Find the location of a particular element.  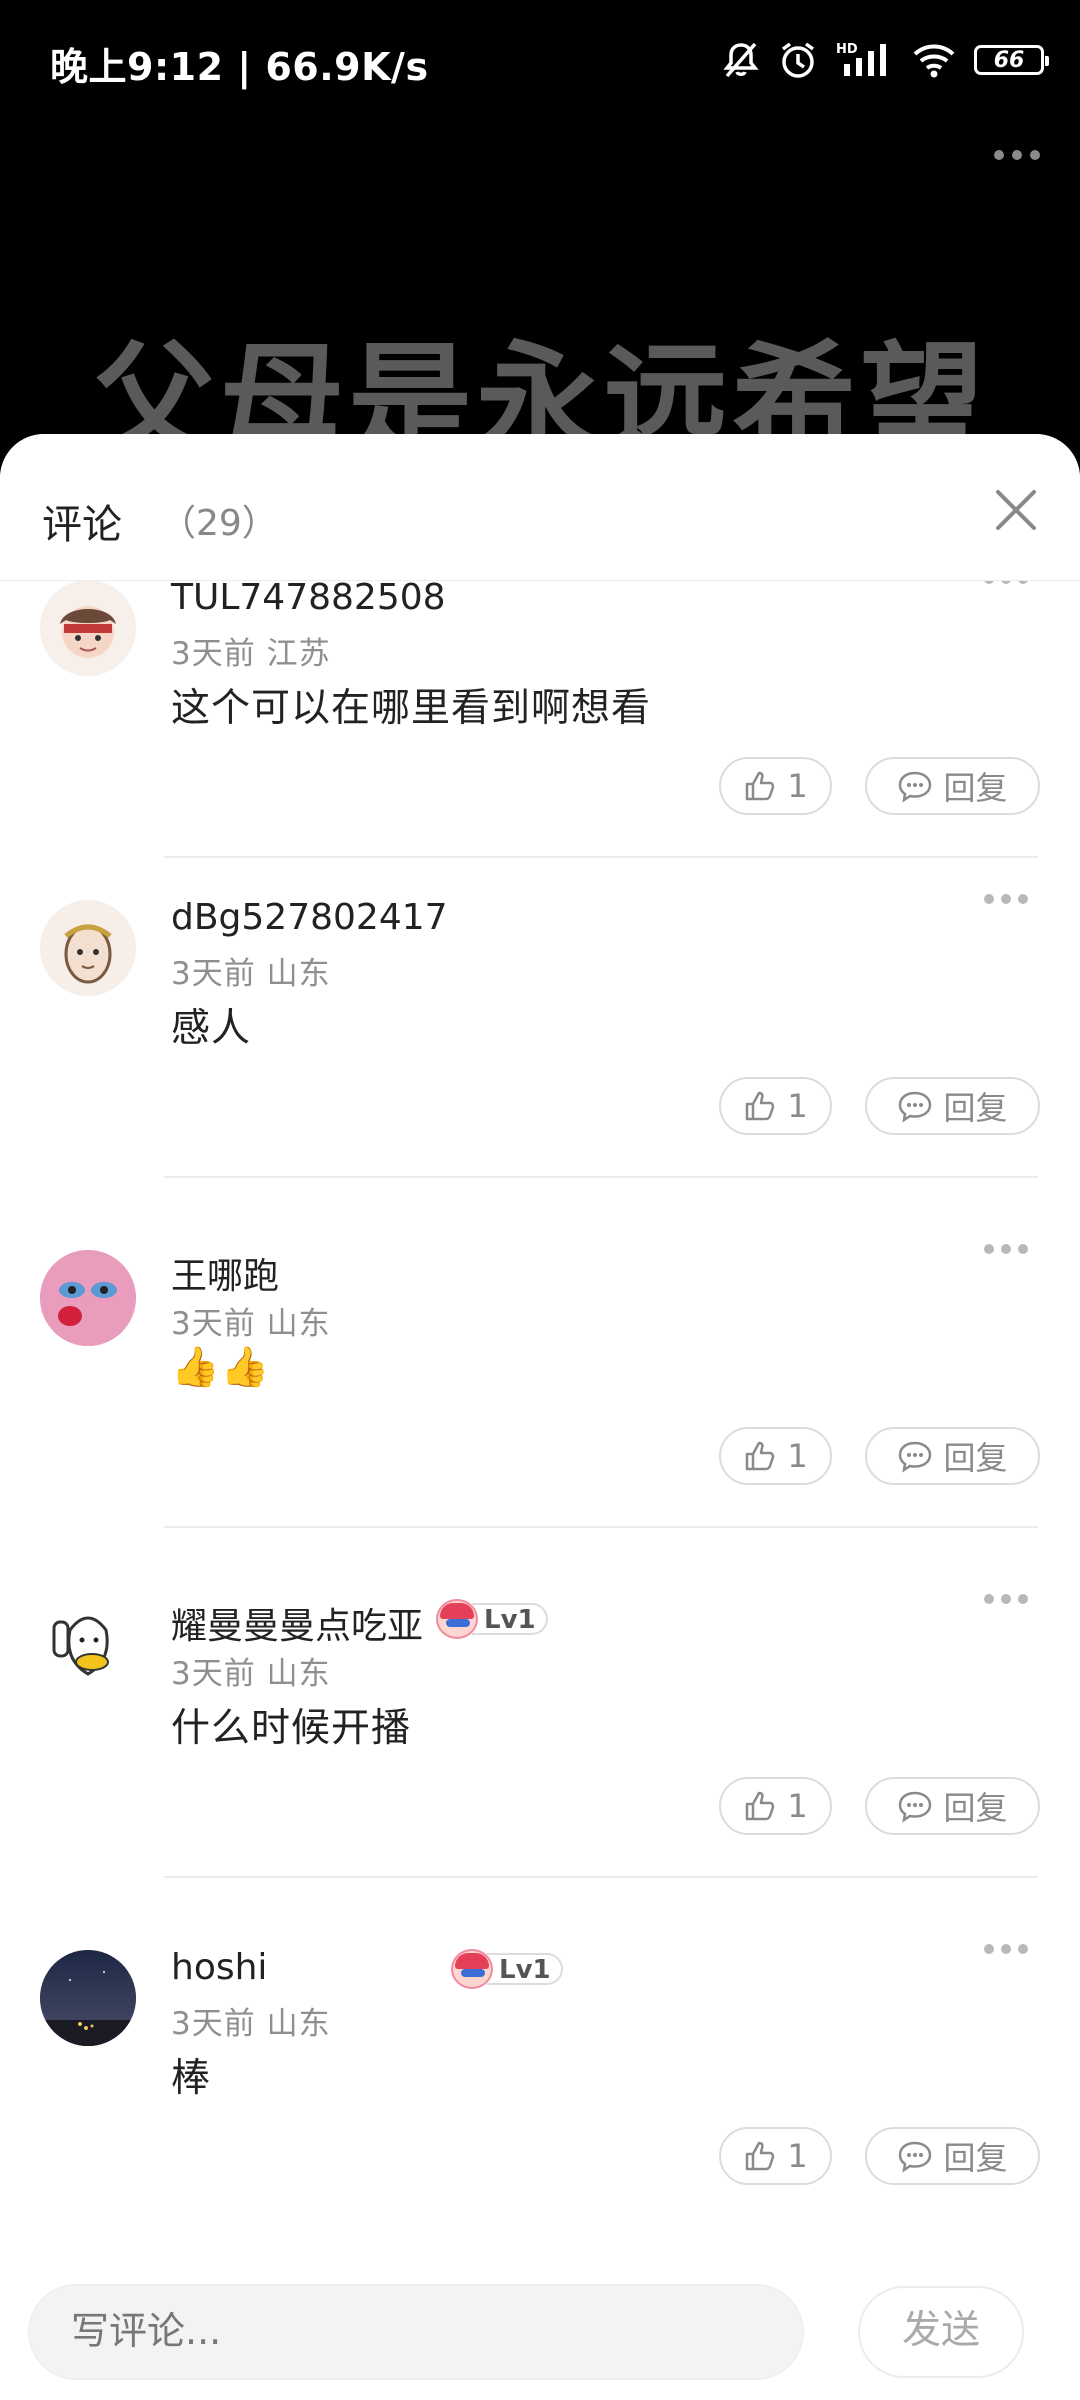

hd-signal-icon: HD is located at coordinates (861, 59).